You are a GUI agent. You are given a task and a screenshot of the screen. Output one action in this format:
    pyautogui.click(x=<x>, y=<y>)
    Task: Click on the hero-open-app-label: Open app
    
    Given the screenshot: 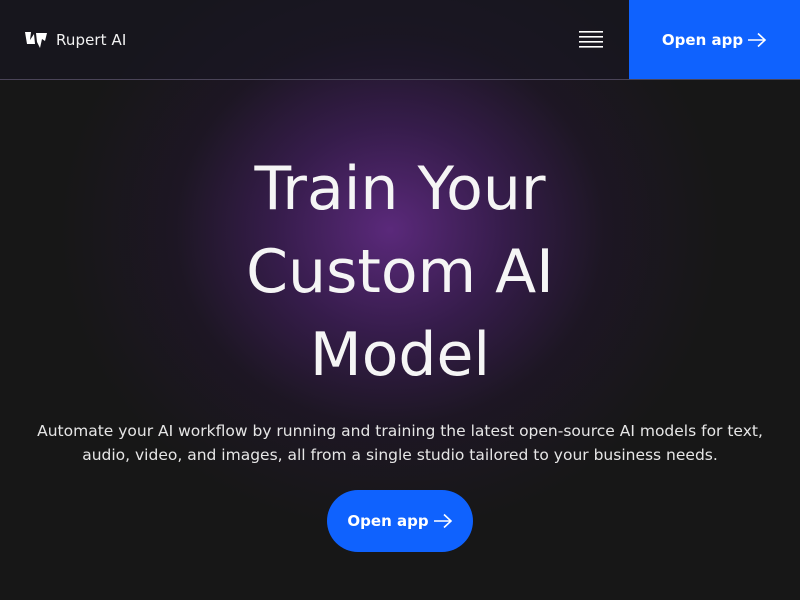 What is the action you would take?
    pyautogui.click(x=388, y=521)
    